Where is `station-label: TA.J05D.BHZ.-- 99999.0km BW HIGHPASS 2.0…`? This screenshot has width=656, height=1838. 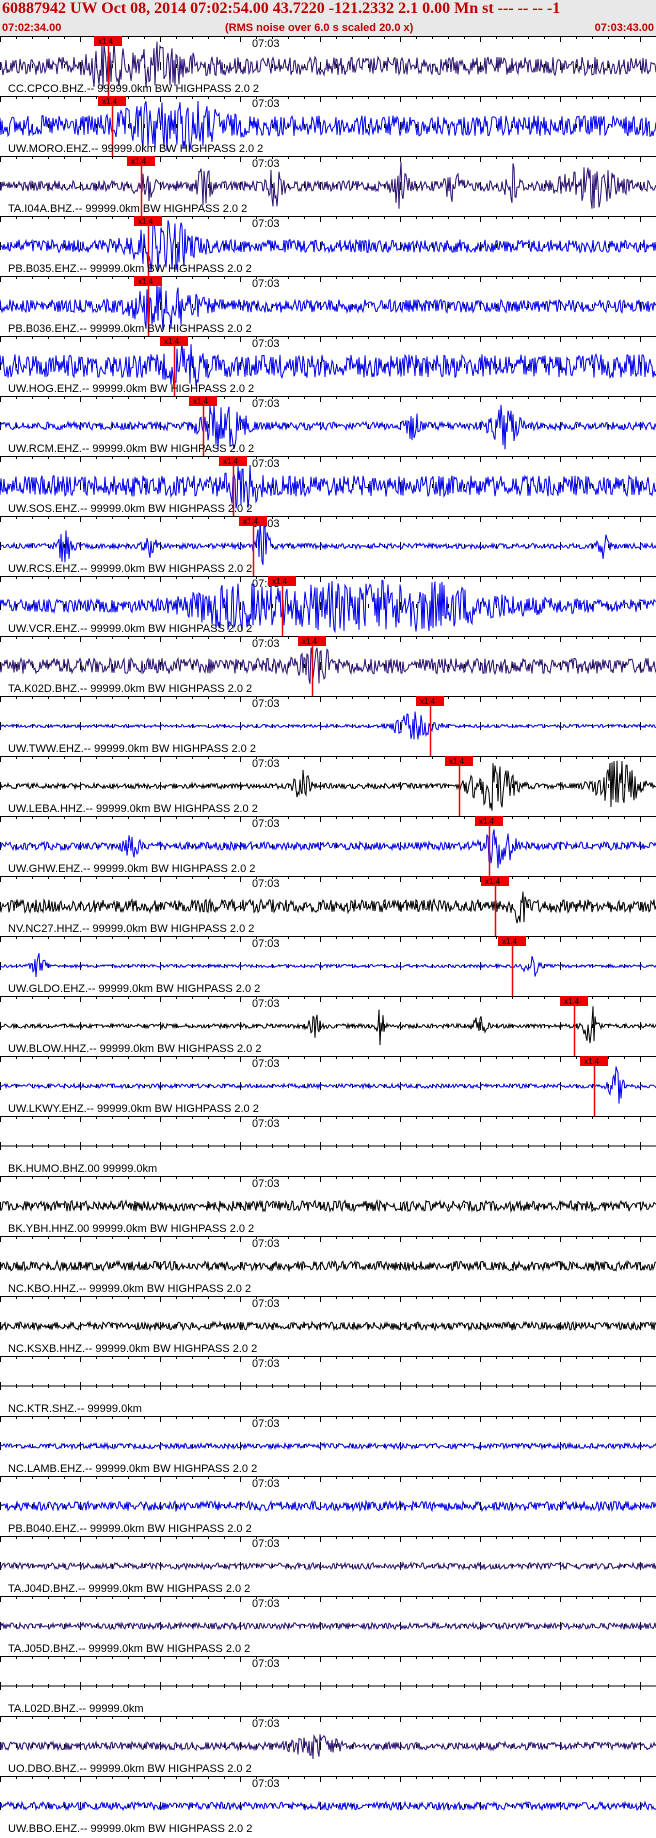 station-label: TA.J05D.BHZ.-- 99999.0km BW HIGHPASS 2.0… is located at coordinates (129, 1649).